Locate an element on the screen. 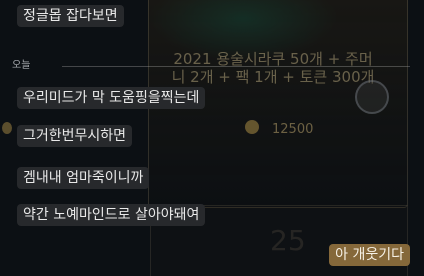 The image size is (424, 276). date-divider: 오늘 is located at coordinates (212, 66).